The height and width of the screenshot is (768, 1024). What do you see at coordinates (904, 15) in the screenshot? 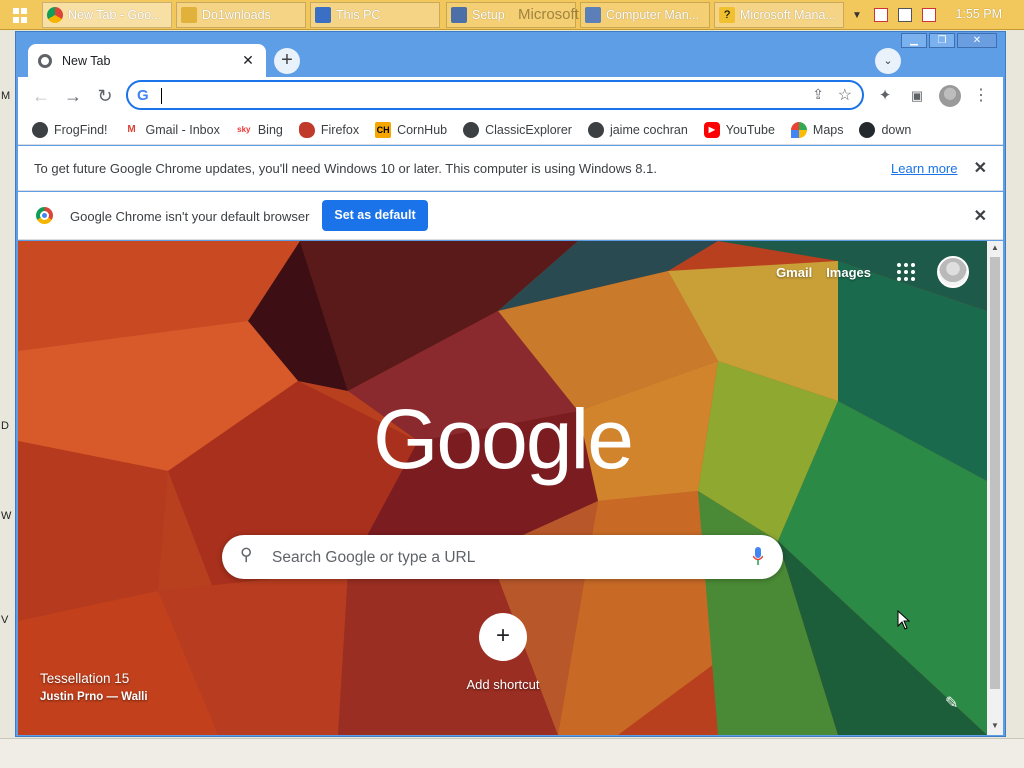
I see `network-icon` at bounding box center [904, 15].